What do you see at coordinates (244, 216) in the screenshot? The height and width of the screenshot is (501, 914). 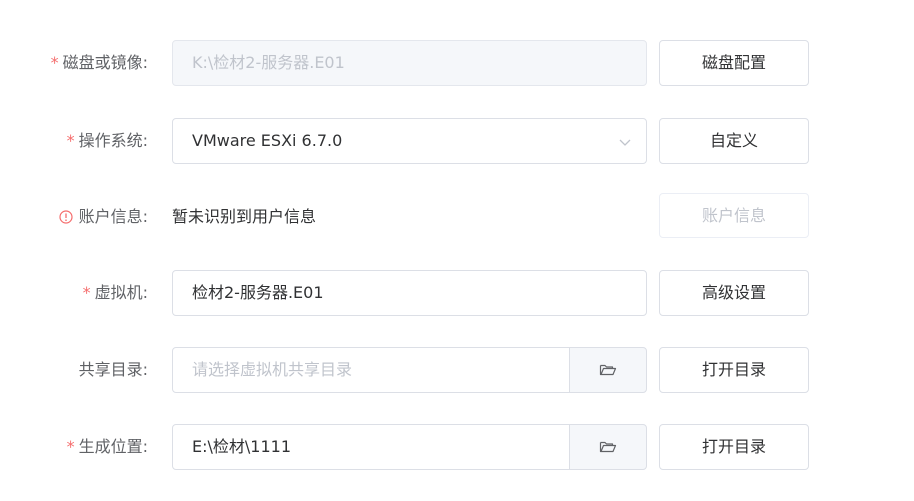 I see `account-status-text: 暂未识别到用户信息` at bounding box center [244, 216].